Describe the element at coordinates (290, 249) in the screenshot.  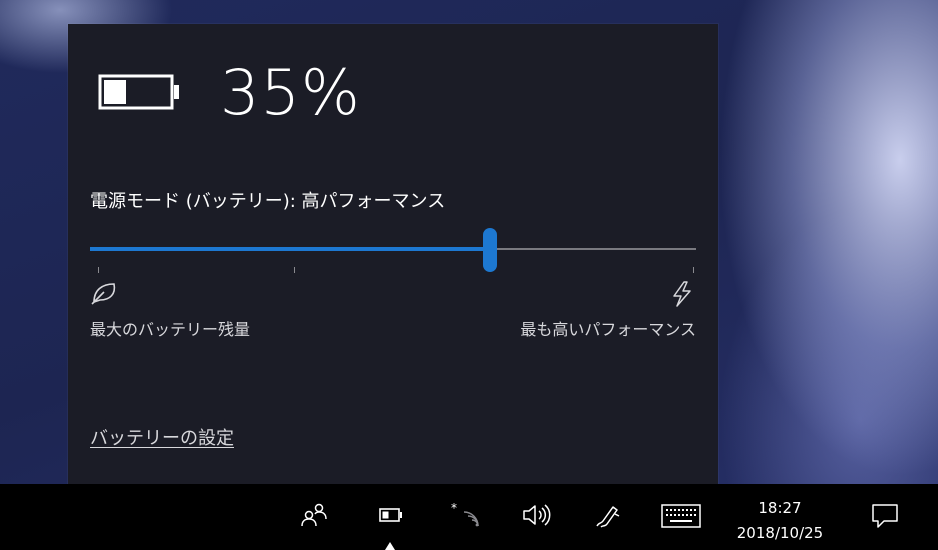
I see `slider-track-filled` at that location.